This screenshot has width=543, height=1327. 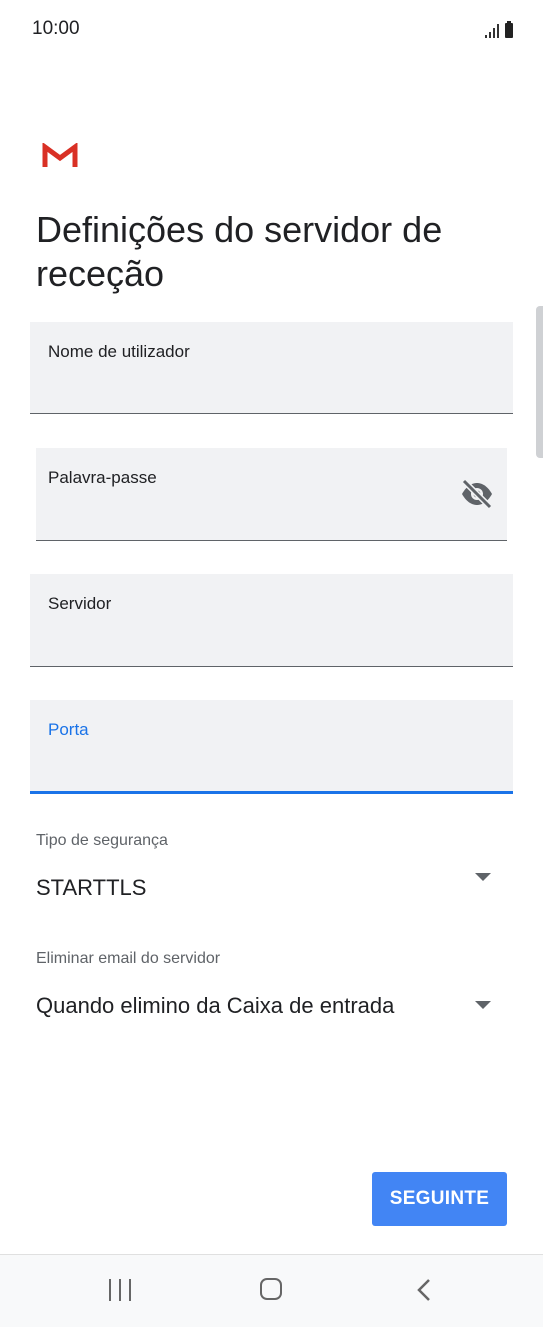 I want to click on server-field: Servidor, so click(x=271, y=620).